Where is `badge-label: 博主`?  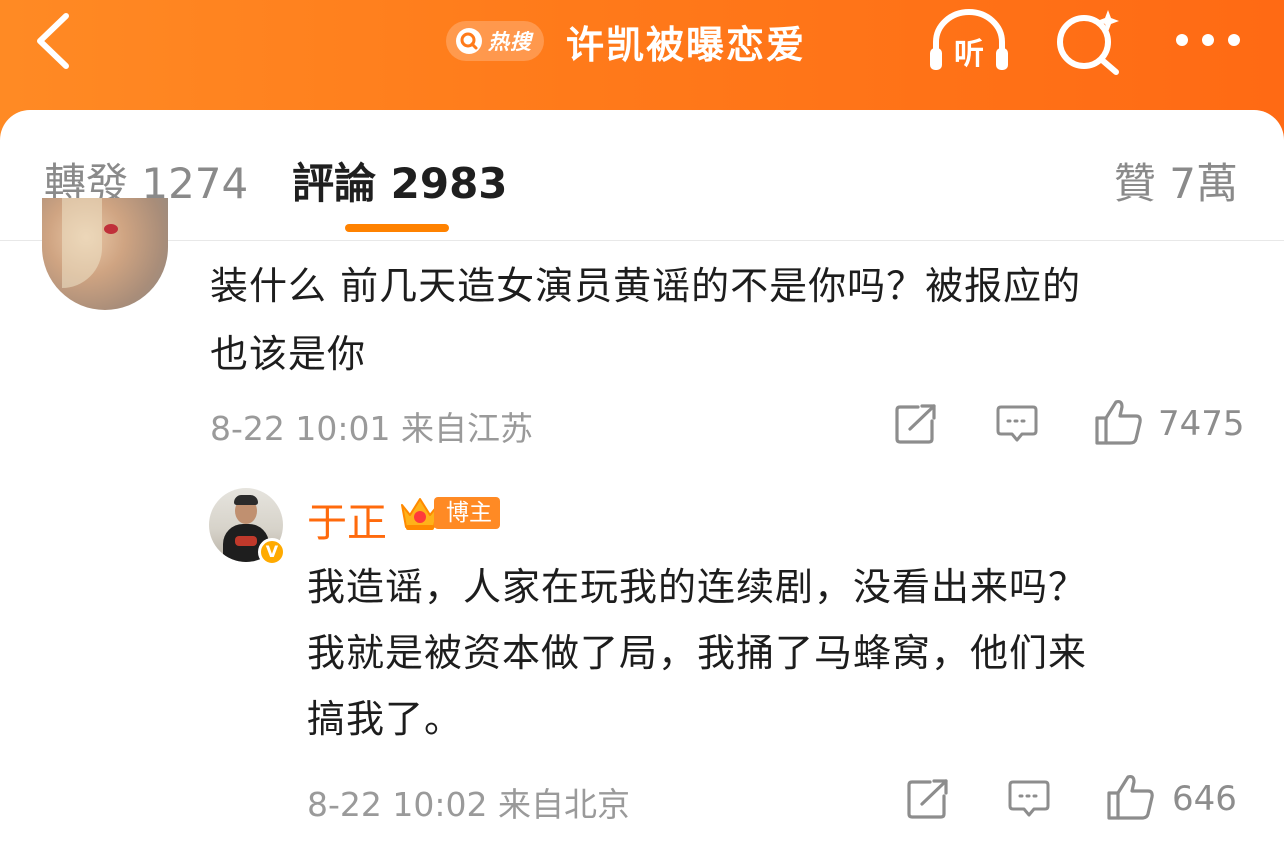
badge-label: 博主 is located at coordinates (467, 513).